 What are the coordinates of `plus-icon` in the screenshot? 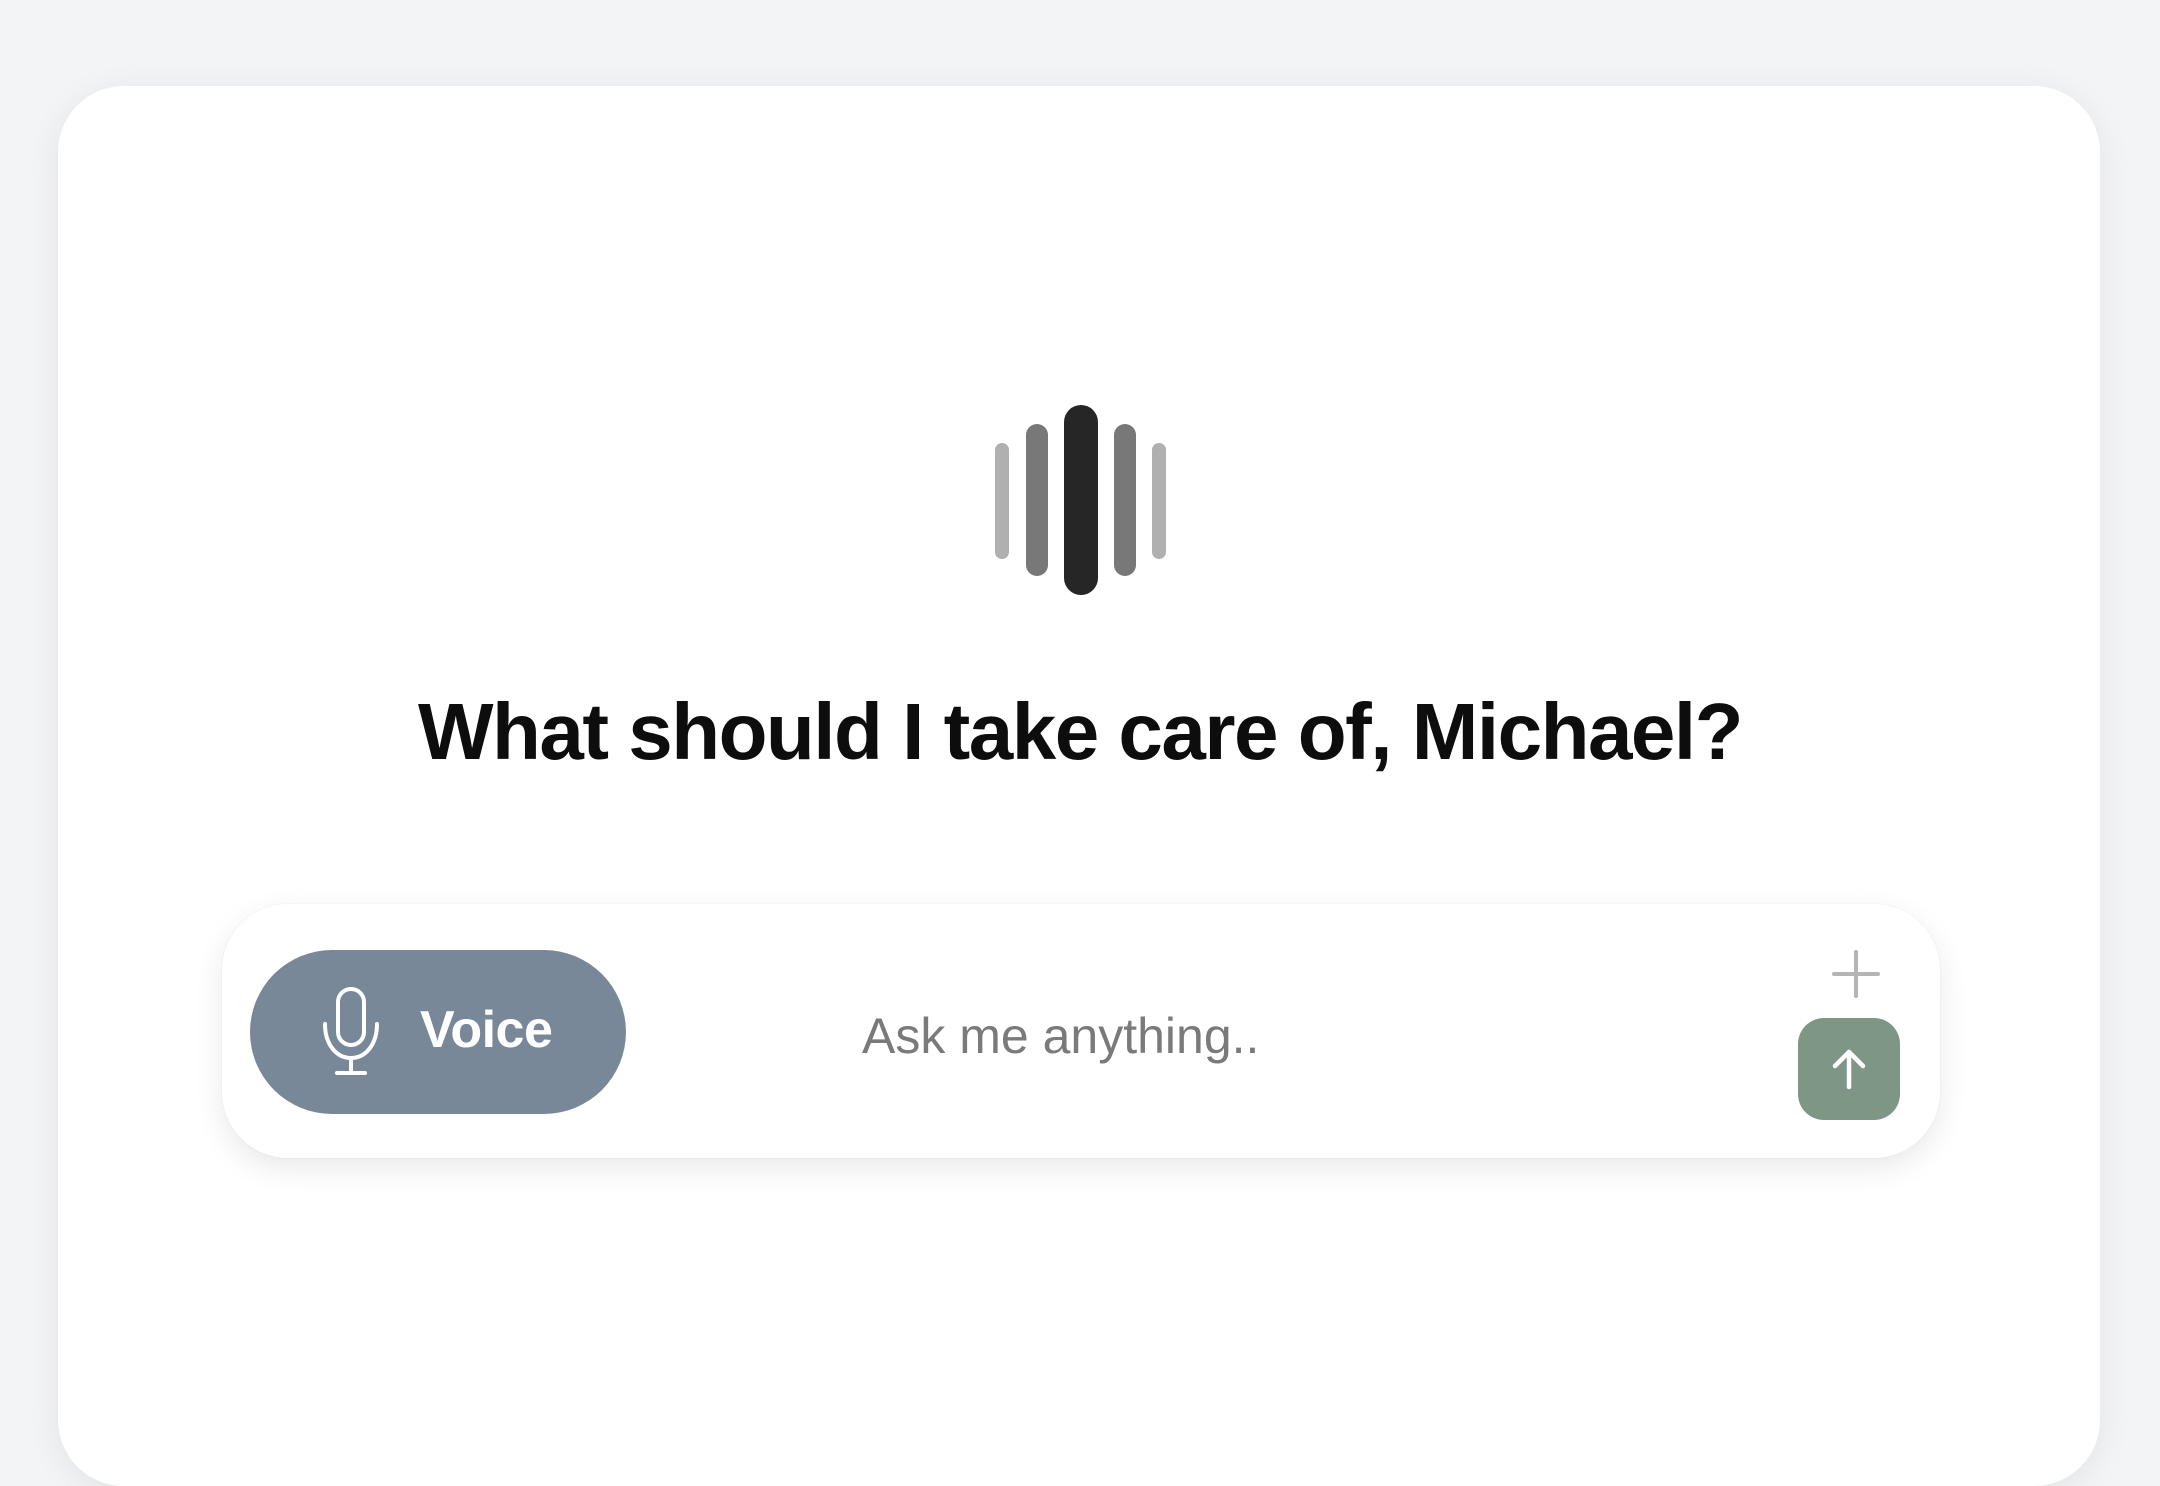 It's located at (1856, 974).